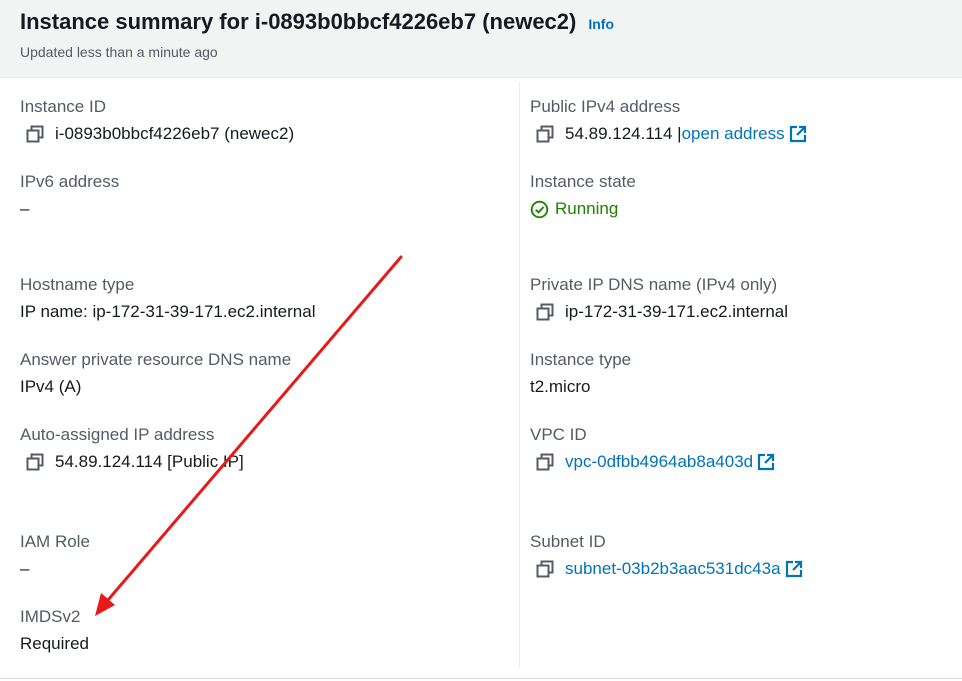 This screenshot has width=962, height=681. What do you see at coordinates (677, 311) in the screenshot?
I see `private-dns-value: ip-172-31-39-171.ec2.internal` at bounding box center [677, 311].